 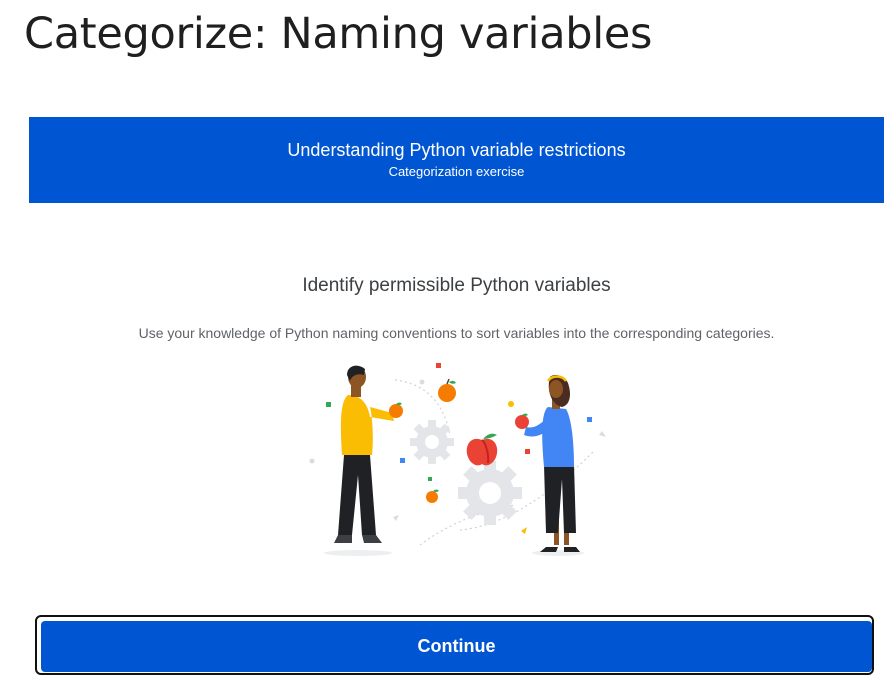 What do you see at coordinates (457, 459) in the screenshot?
I see `people-sharing-apples-illustration` at bounding box center [457, 459].